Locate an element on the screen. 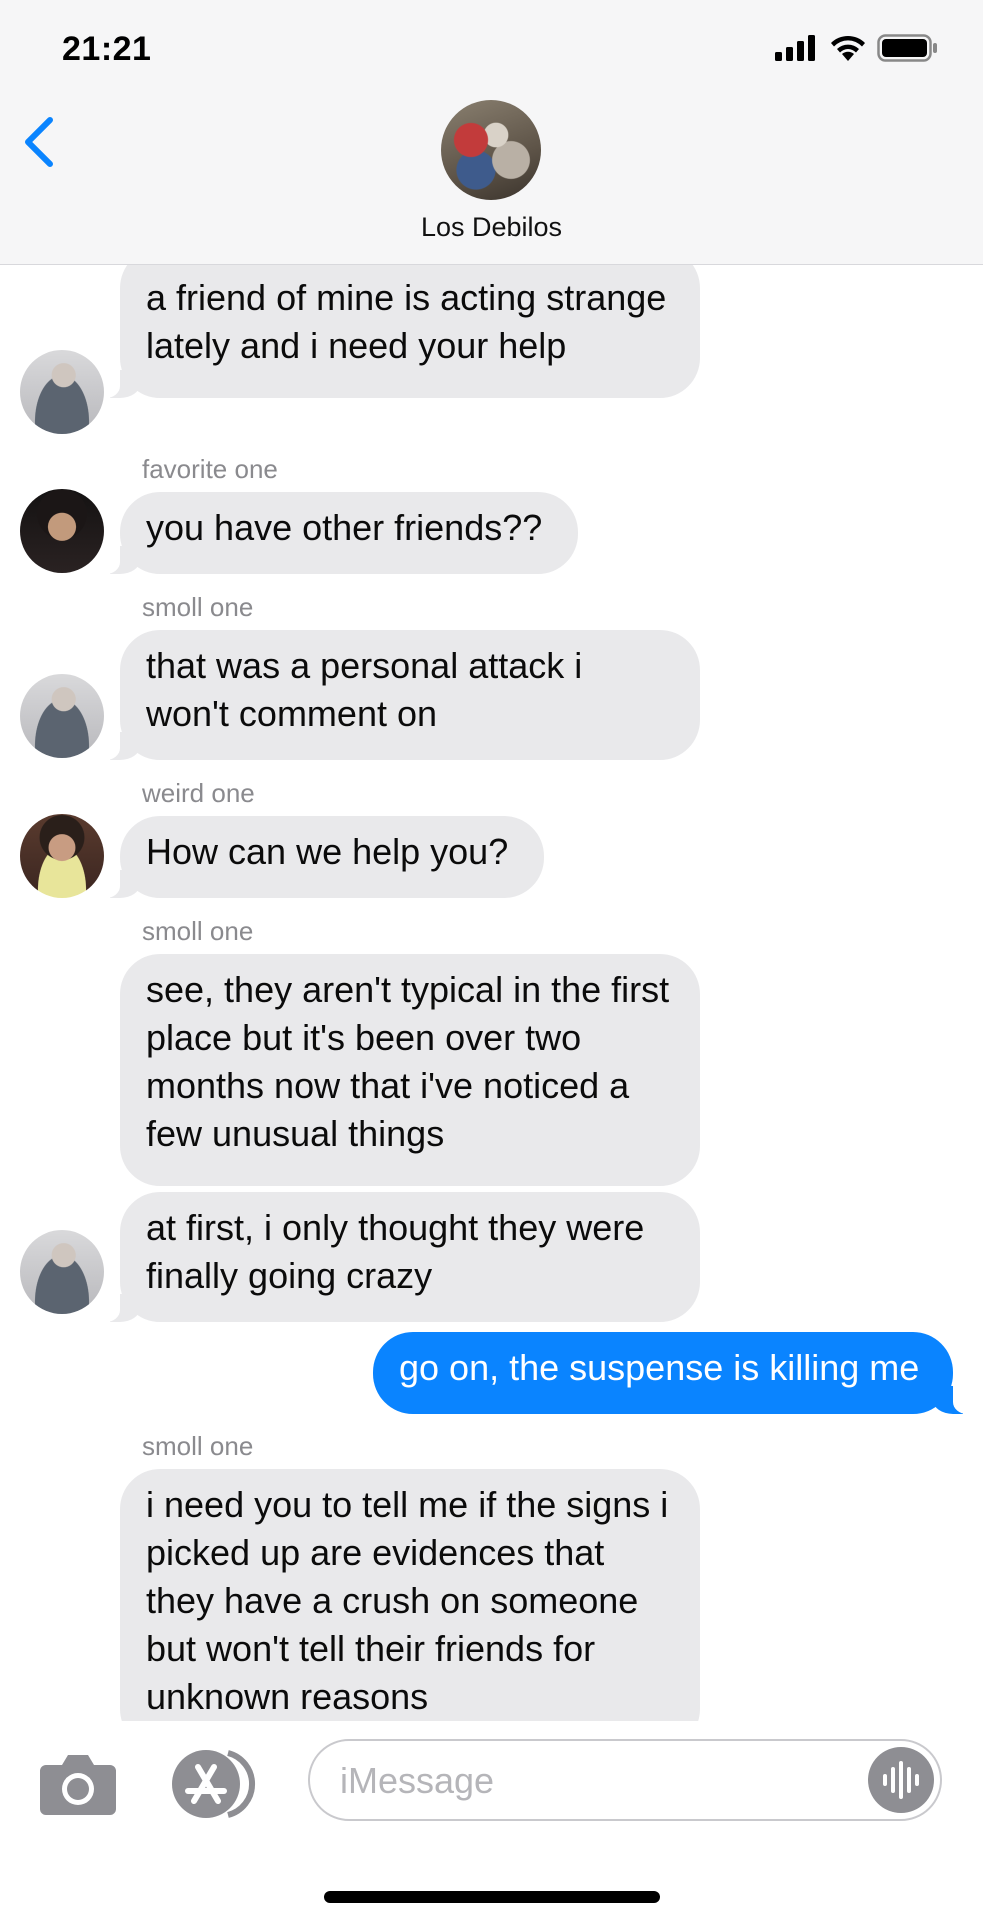  status-time: 21:21 is located at coordinates (107, 49).